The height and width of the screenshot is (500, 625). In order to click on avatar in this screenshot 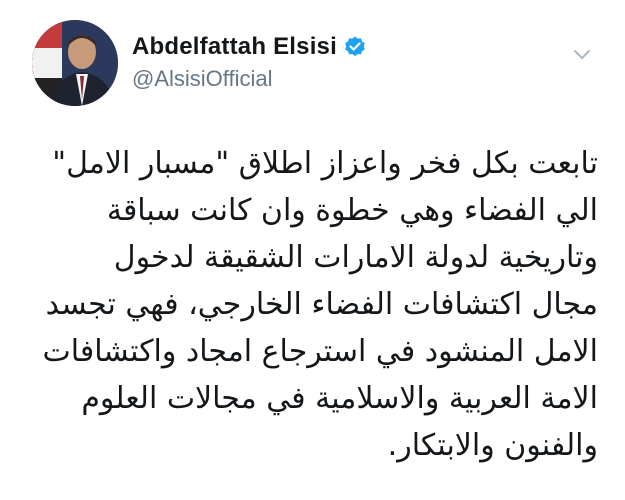, I will do `click(75, 63)`.